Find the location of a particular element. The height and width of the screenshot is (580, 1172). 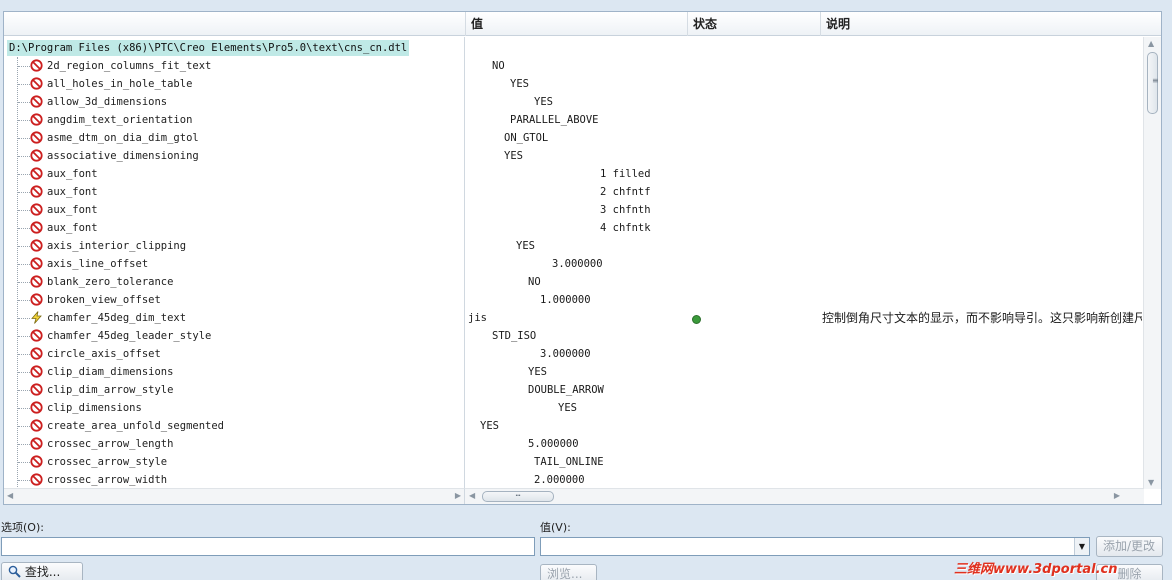

header-status-column: 状态 is located at coordinates (753, 24).